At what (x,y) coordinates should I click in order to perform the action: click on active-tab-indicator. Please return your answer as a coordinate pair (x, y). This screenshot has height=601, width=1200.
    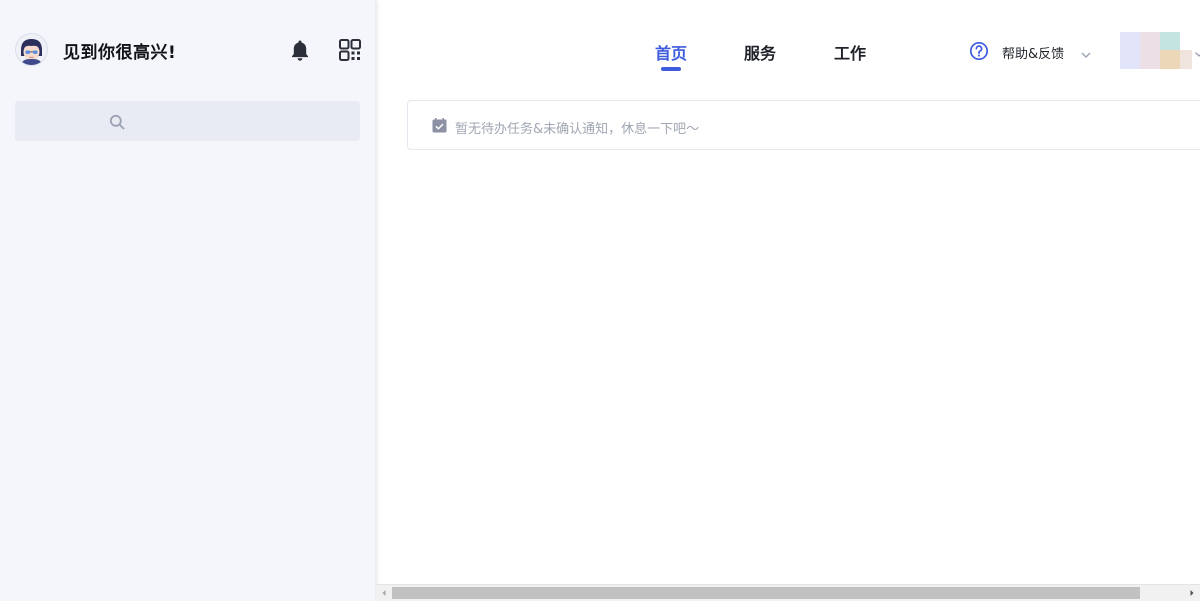
    Looking at the image, I should click on (671, 69).